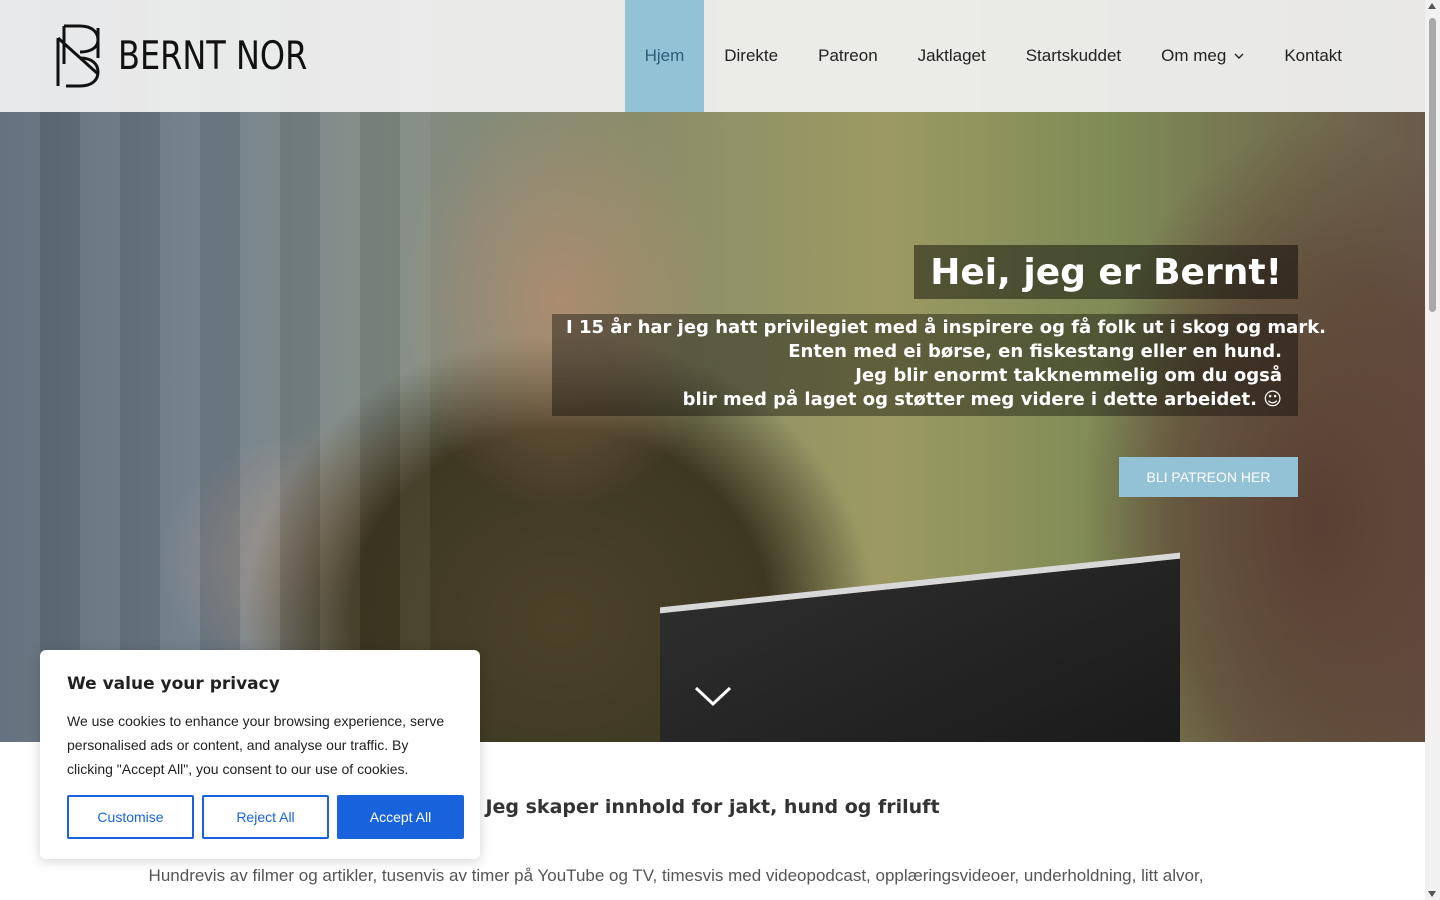 Image resolution: width=1440 pixels, height=900 pixels. I want to click on brand-name: BERNT NOR, so click(213, 56).